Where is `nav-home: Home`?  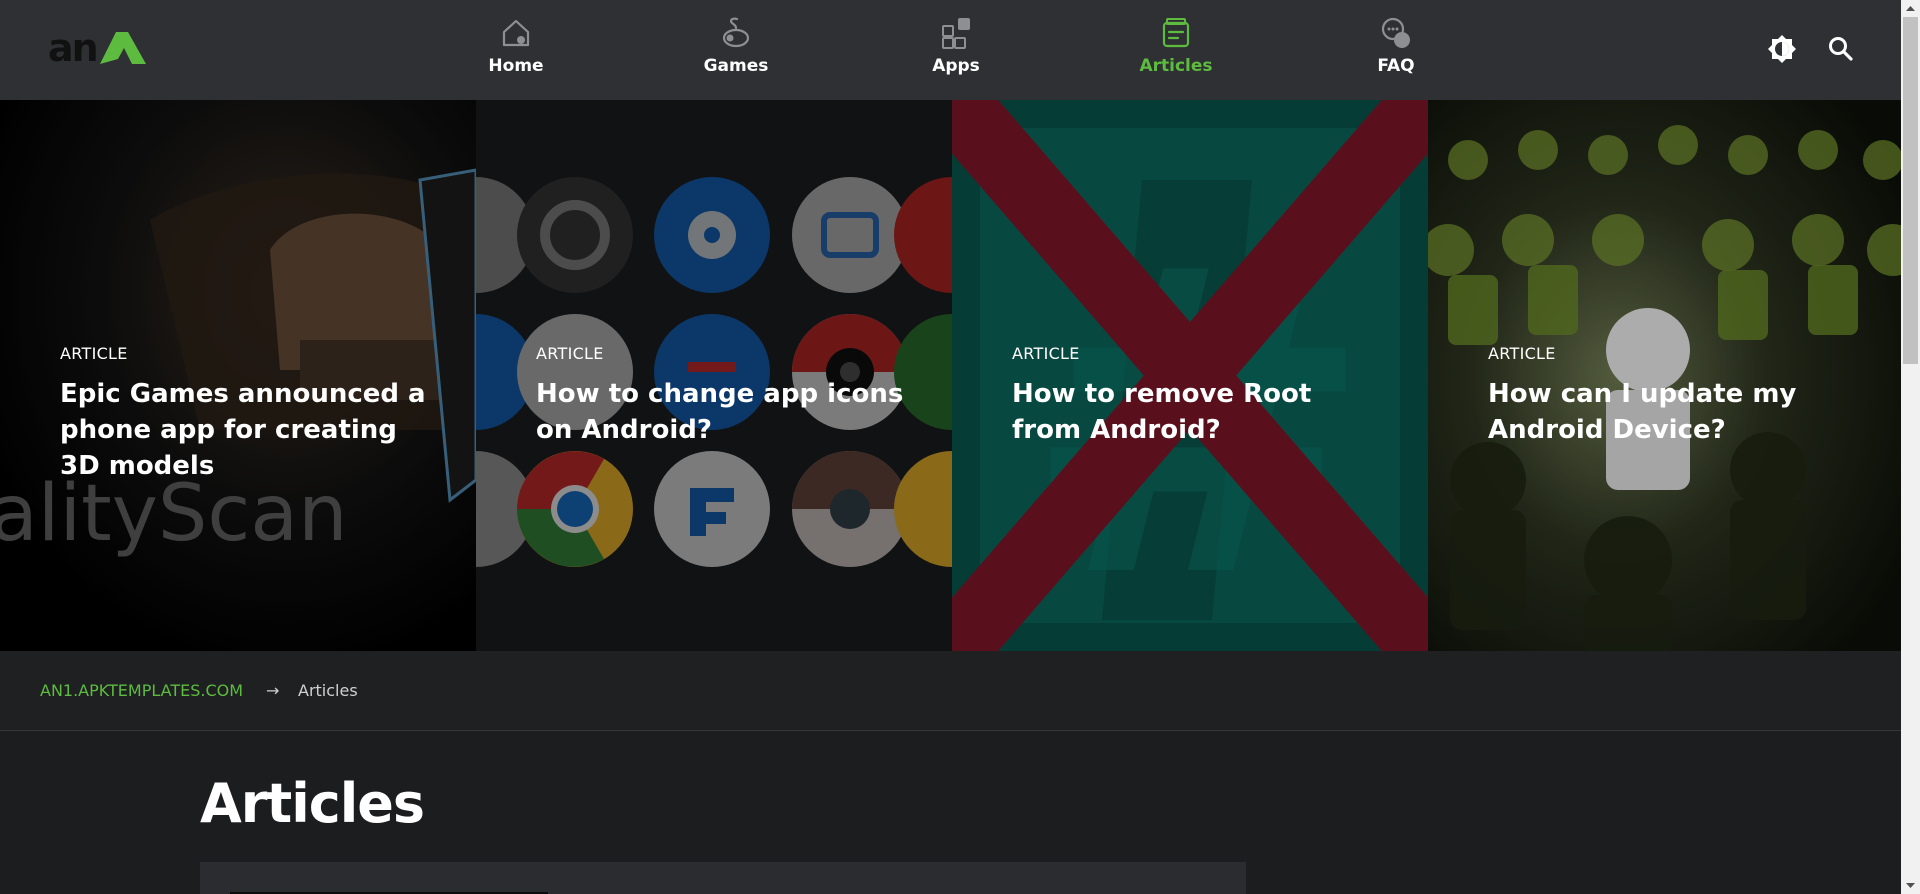
nav-home: Home is located at coordinates (516, 51).